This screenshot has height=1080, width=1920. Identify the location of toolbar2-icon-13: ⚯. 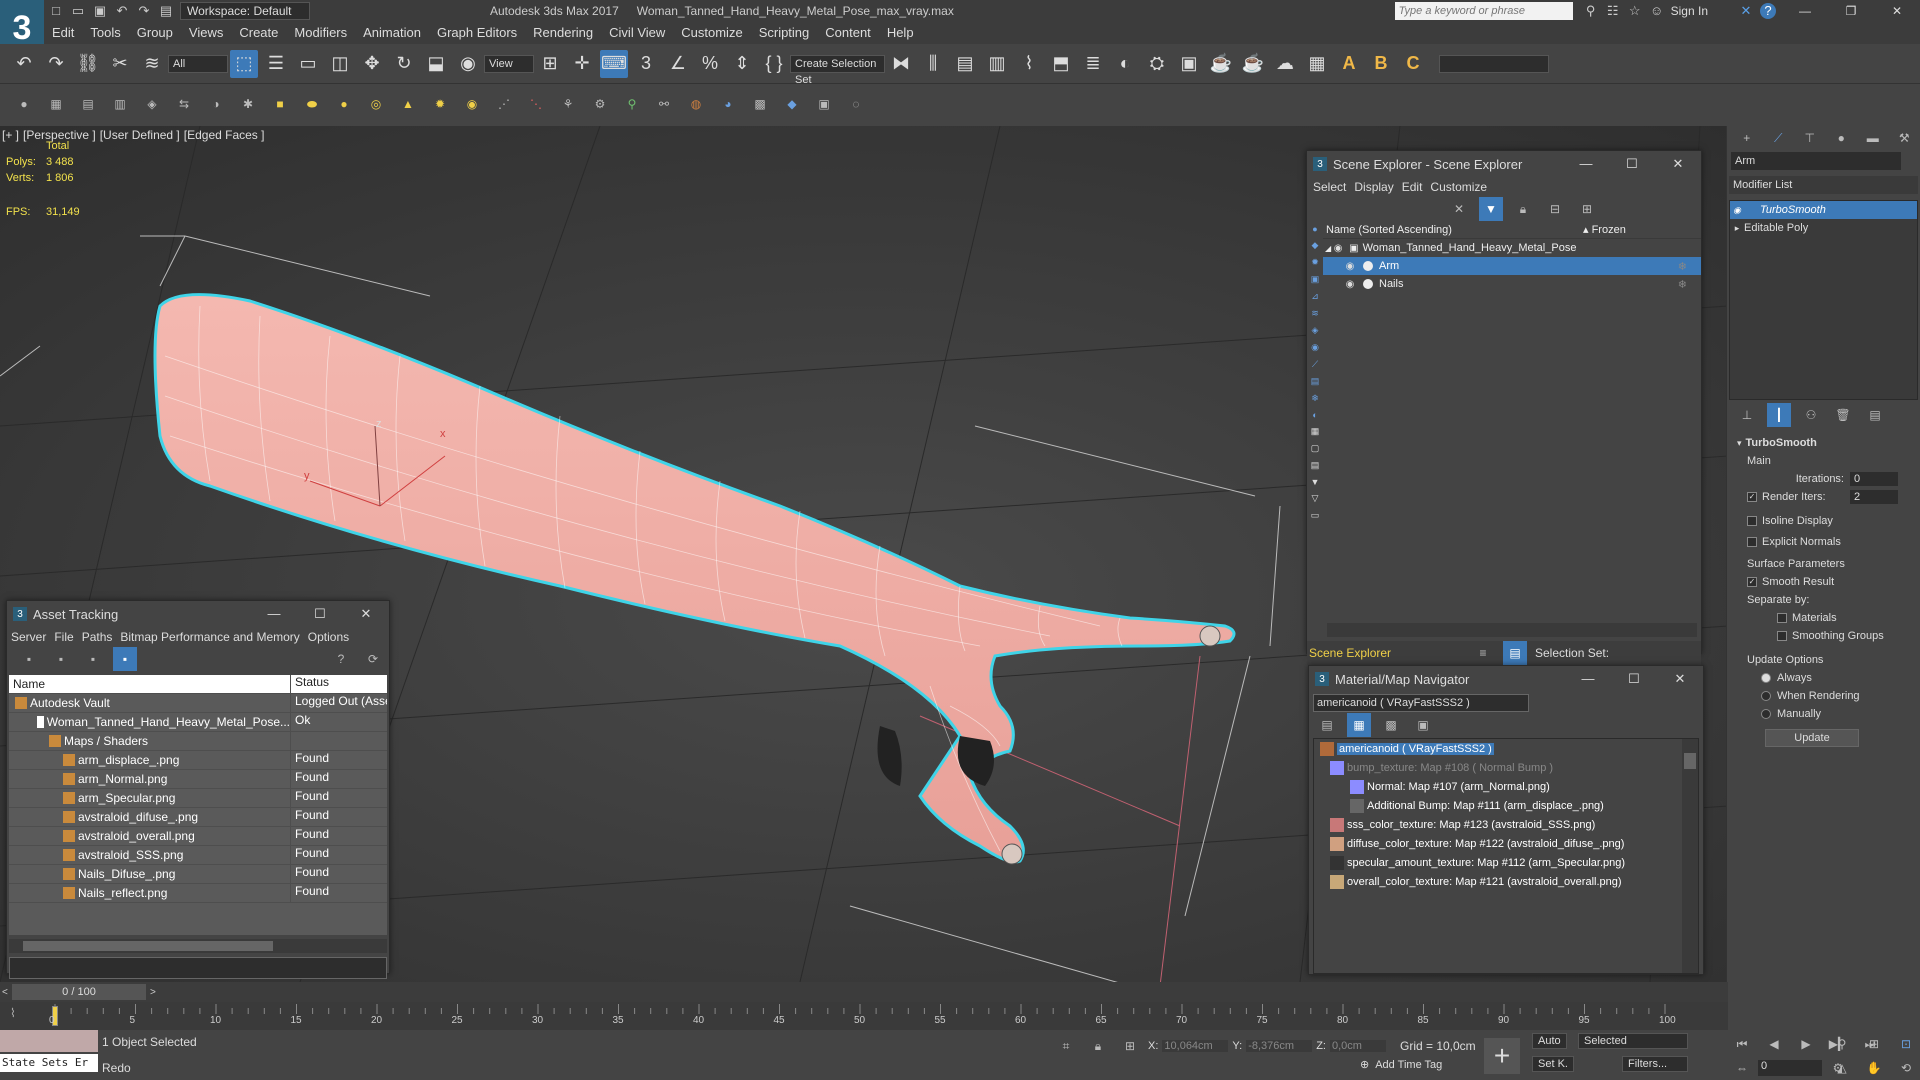
(664, 104).